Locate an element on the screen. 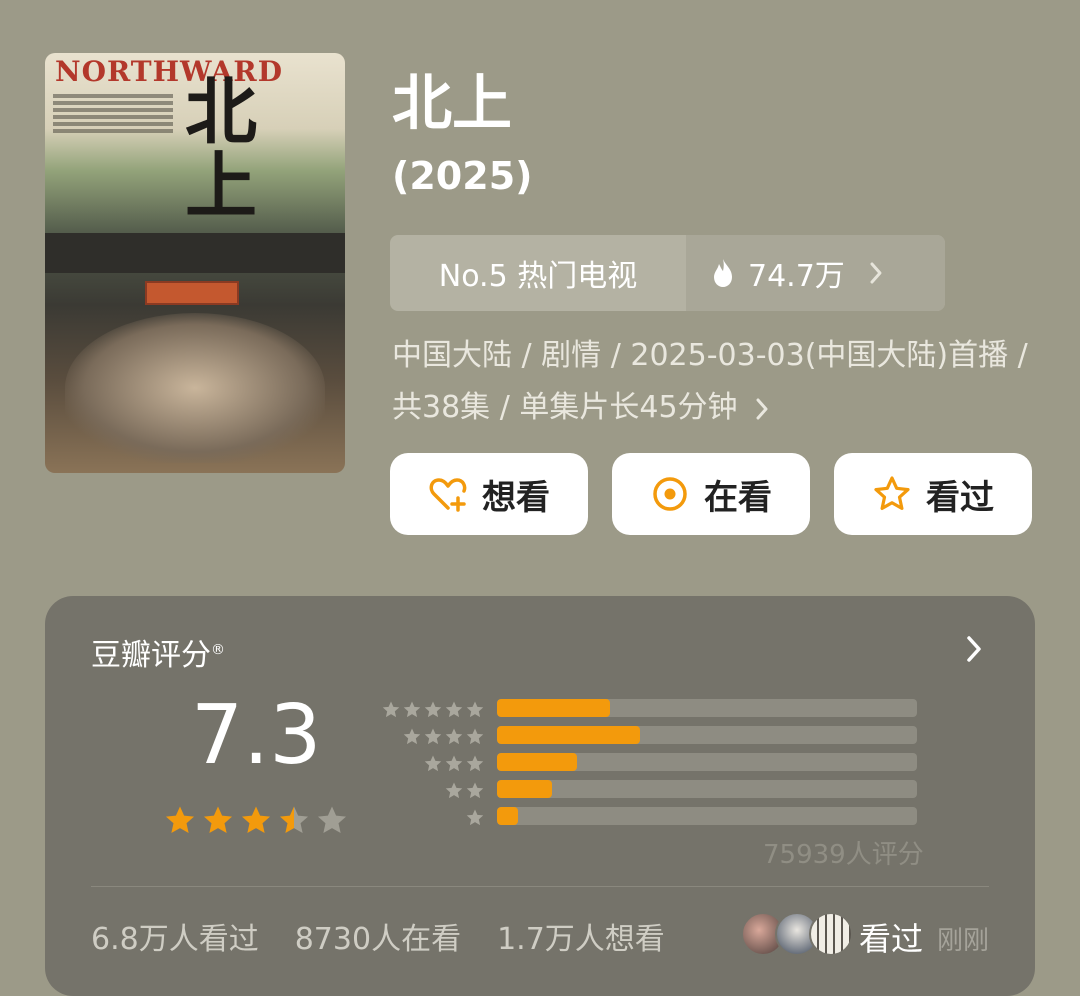 This screenshot has width=1080, height=996. heat-value: 74.7万 is located at coordinates (796, 276).